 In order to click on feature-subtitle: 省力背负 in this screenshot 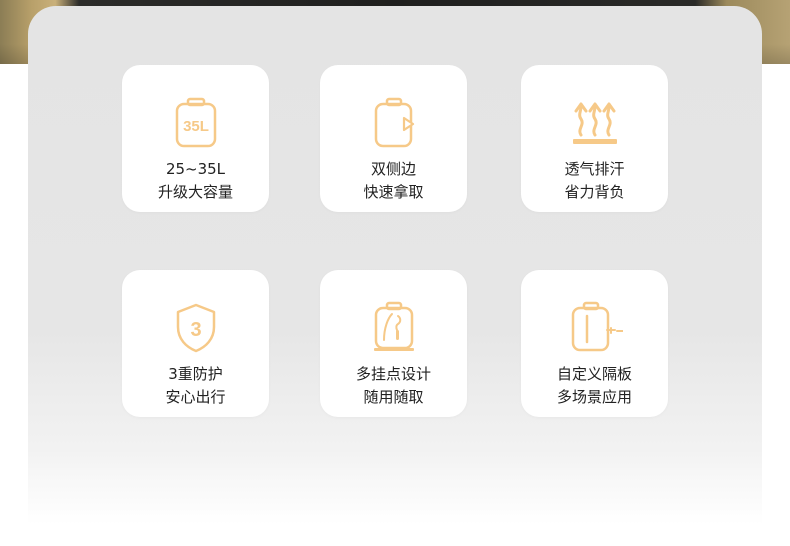, I will do `click(594, 192)`.